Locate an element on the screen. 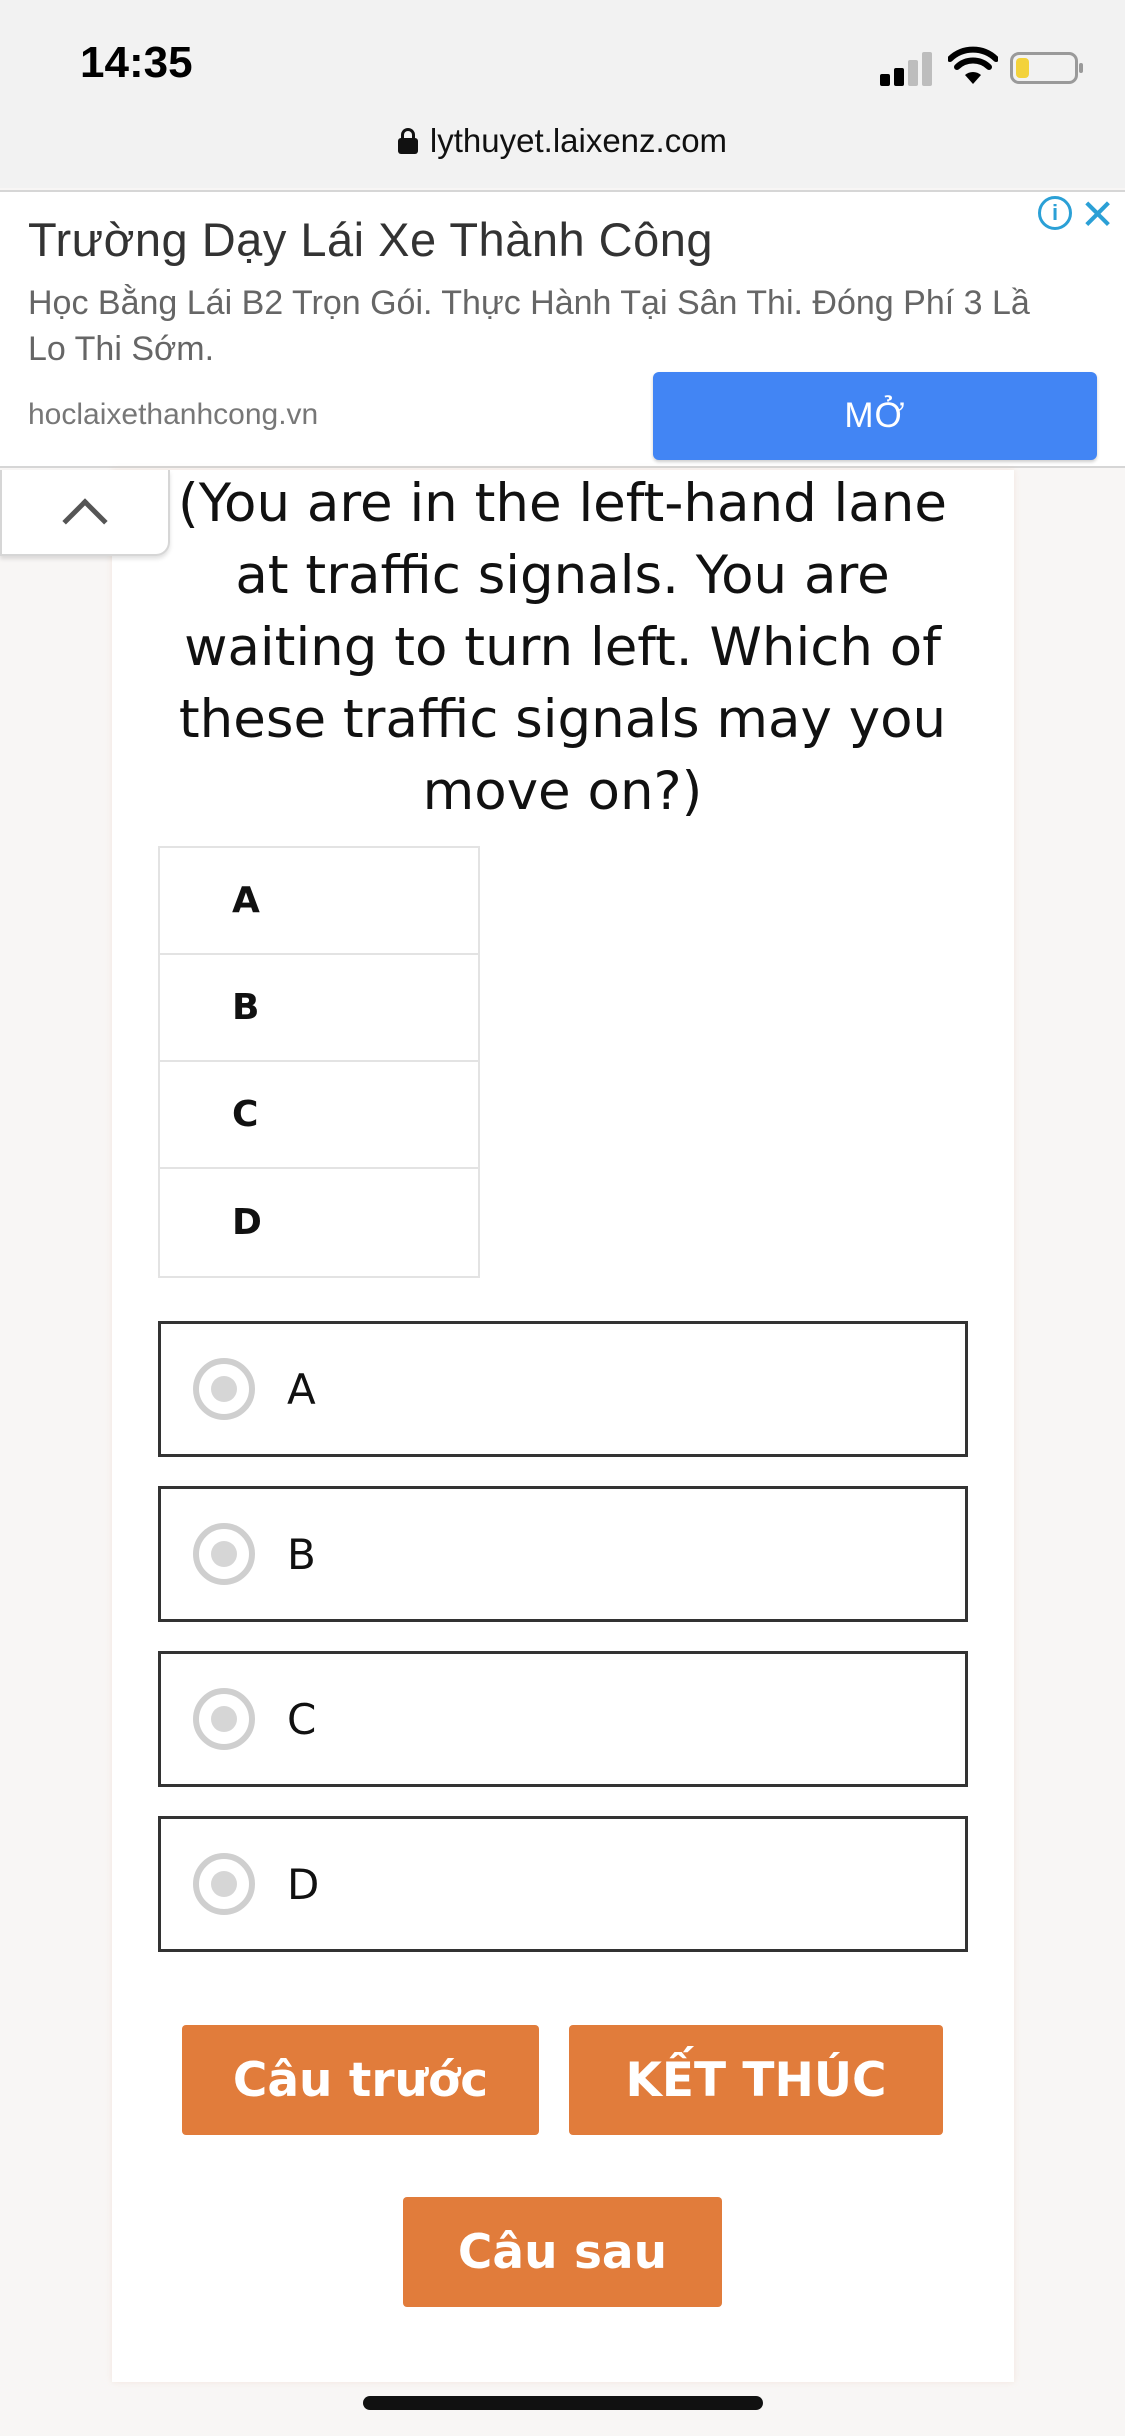 This screenshot has width=1125, height=2436. options-table-row: B is located at coordinates (319, 1008).